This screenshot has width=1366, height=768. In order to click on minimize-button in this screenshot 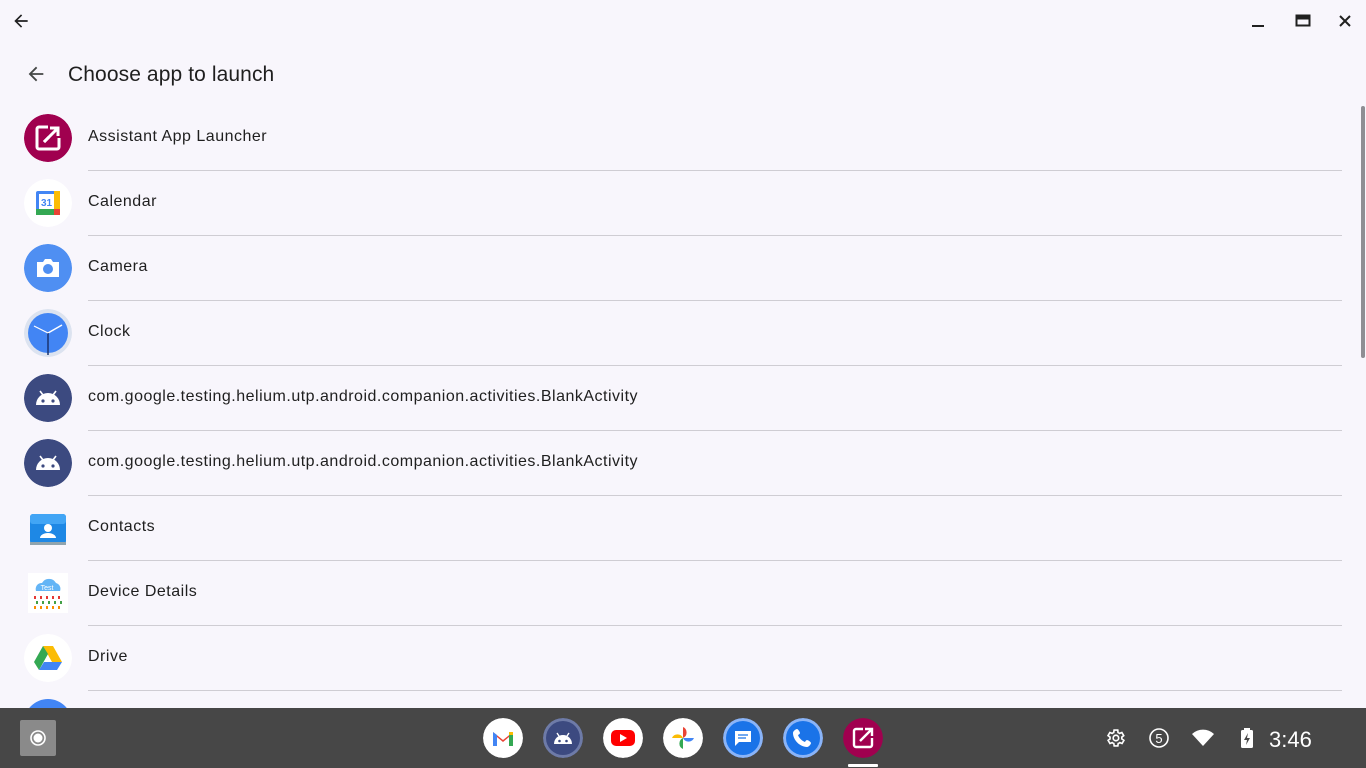, I will do `click(1258, 21)`.